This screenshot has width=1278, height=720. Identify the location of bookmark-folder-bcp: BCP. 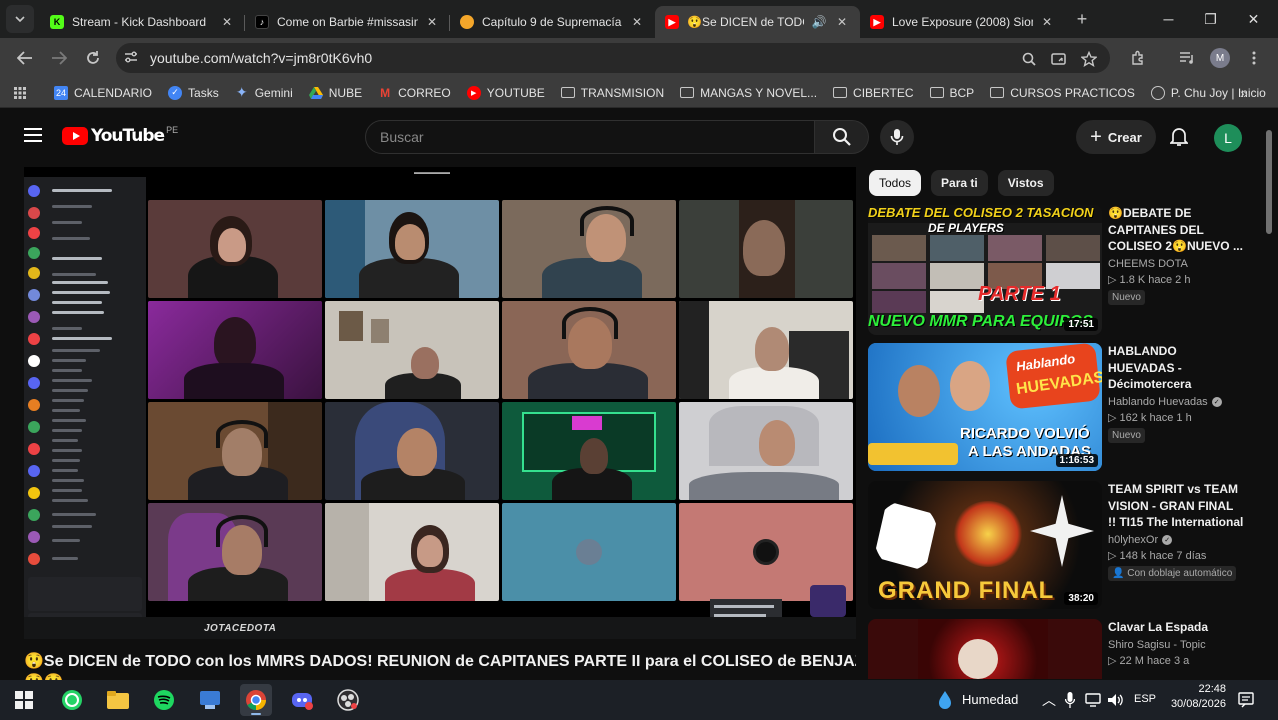
(952, 93).